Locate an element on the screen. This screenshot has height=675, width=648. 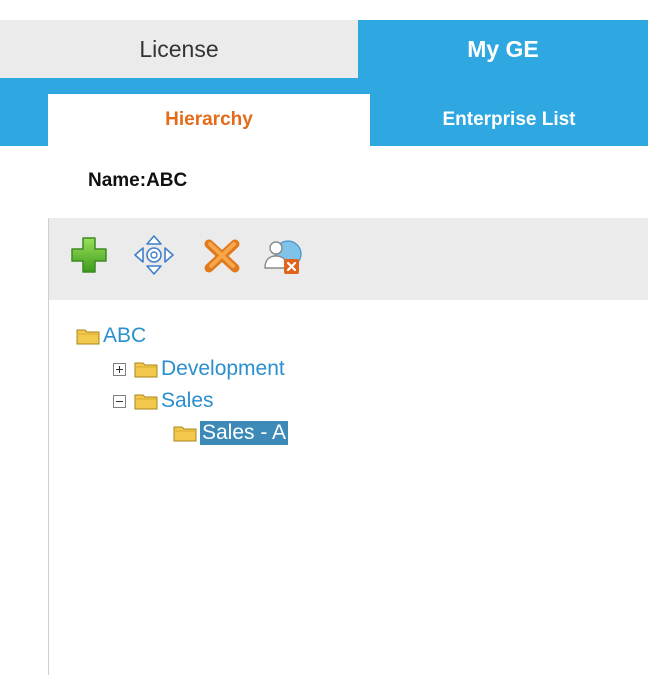
secondary-tab-bar: Hierarchy Enterprise List is located at coordinates (324, 112).